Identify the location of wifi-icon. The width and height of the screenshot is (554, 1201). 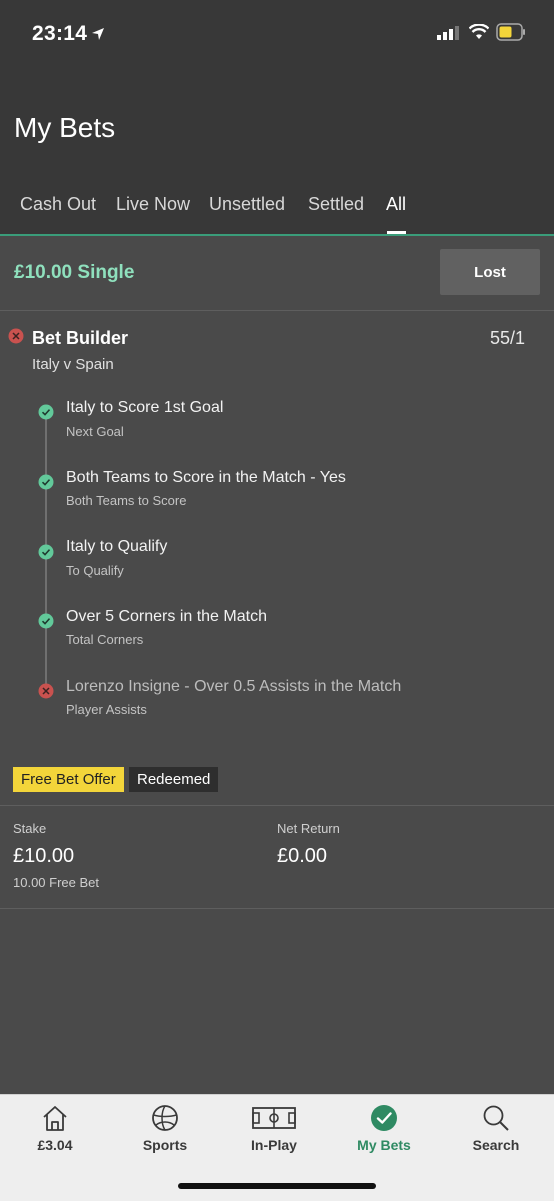
(479, 31).